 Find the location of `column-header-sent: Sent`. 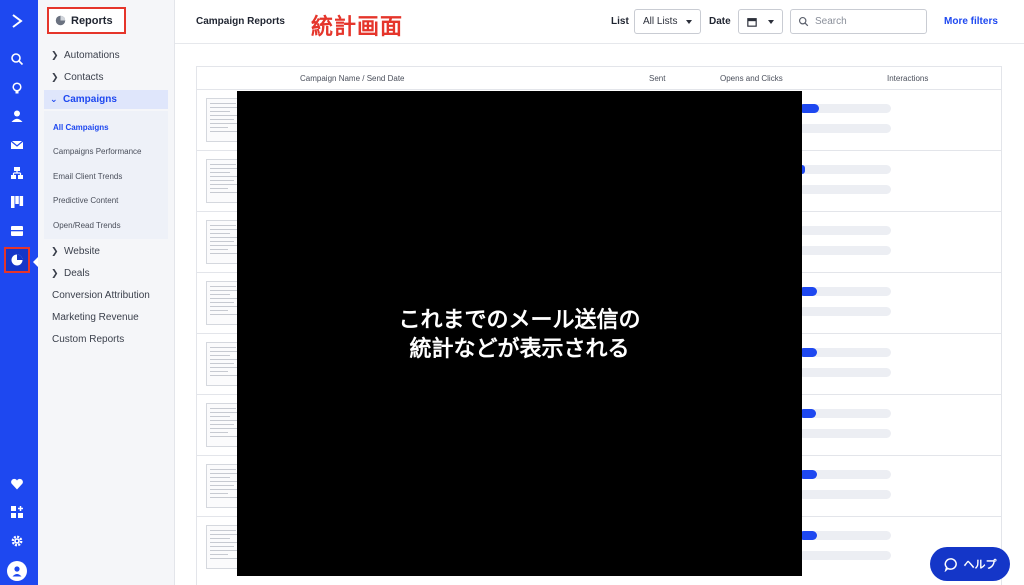

column-header-sent: Sent is located at coordinates (657, 78).